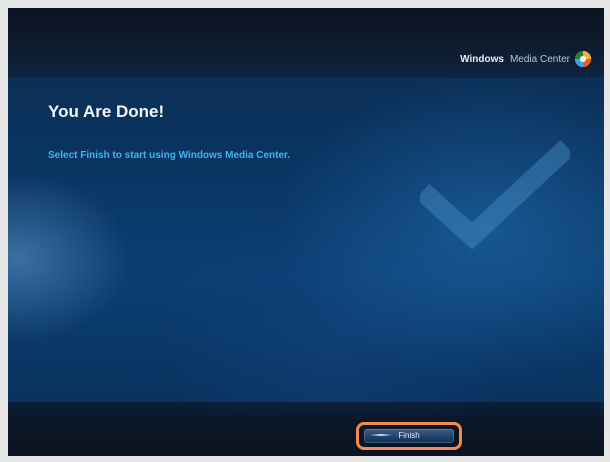 The width and height of the screenshot is (610, 462). What do you see at coordinates (482, 59) in the screenshot?
I see `brand-name-strong: Windows` at bounding box center [482, 59].